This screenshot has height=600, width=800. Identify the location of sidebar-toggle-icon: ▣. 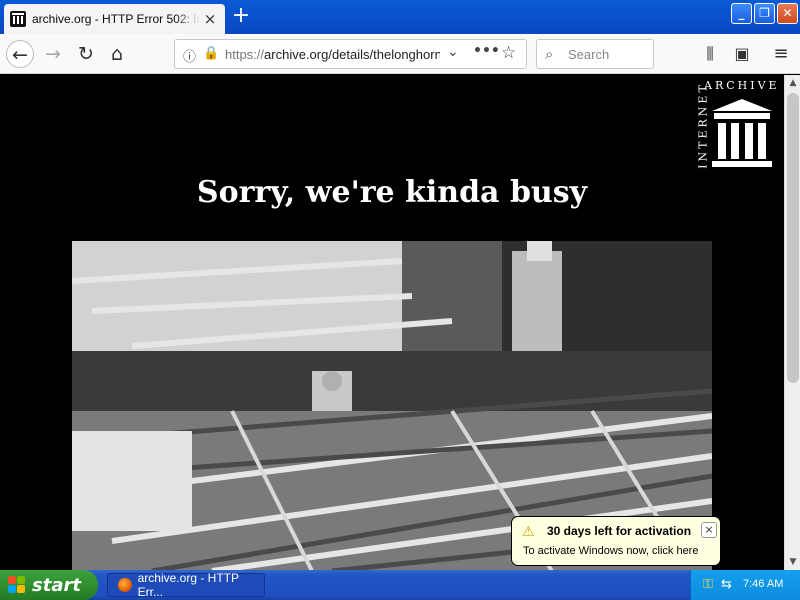
(742, 54).